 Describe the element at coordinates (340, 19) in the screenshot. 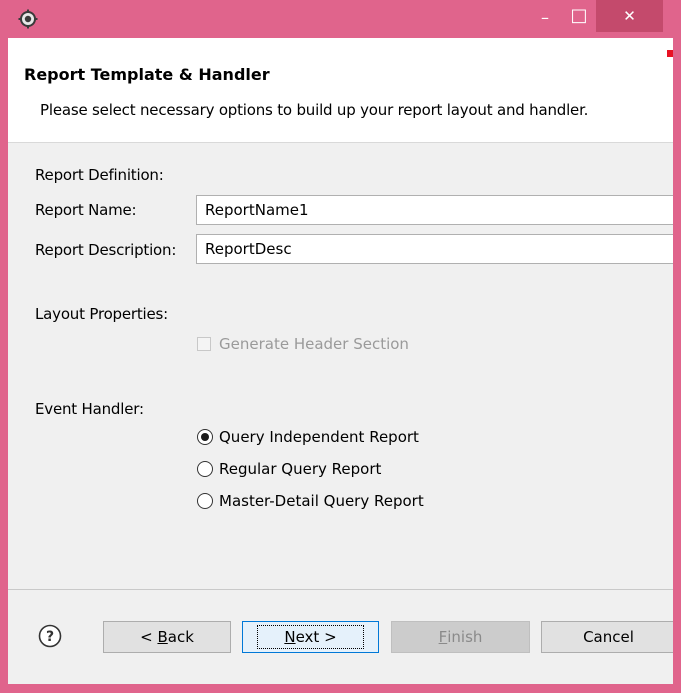

I see `title-bar: – □ ✕` at that location.